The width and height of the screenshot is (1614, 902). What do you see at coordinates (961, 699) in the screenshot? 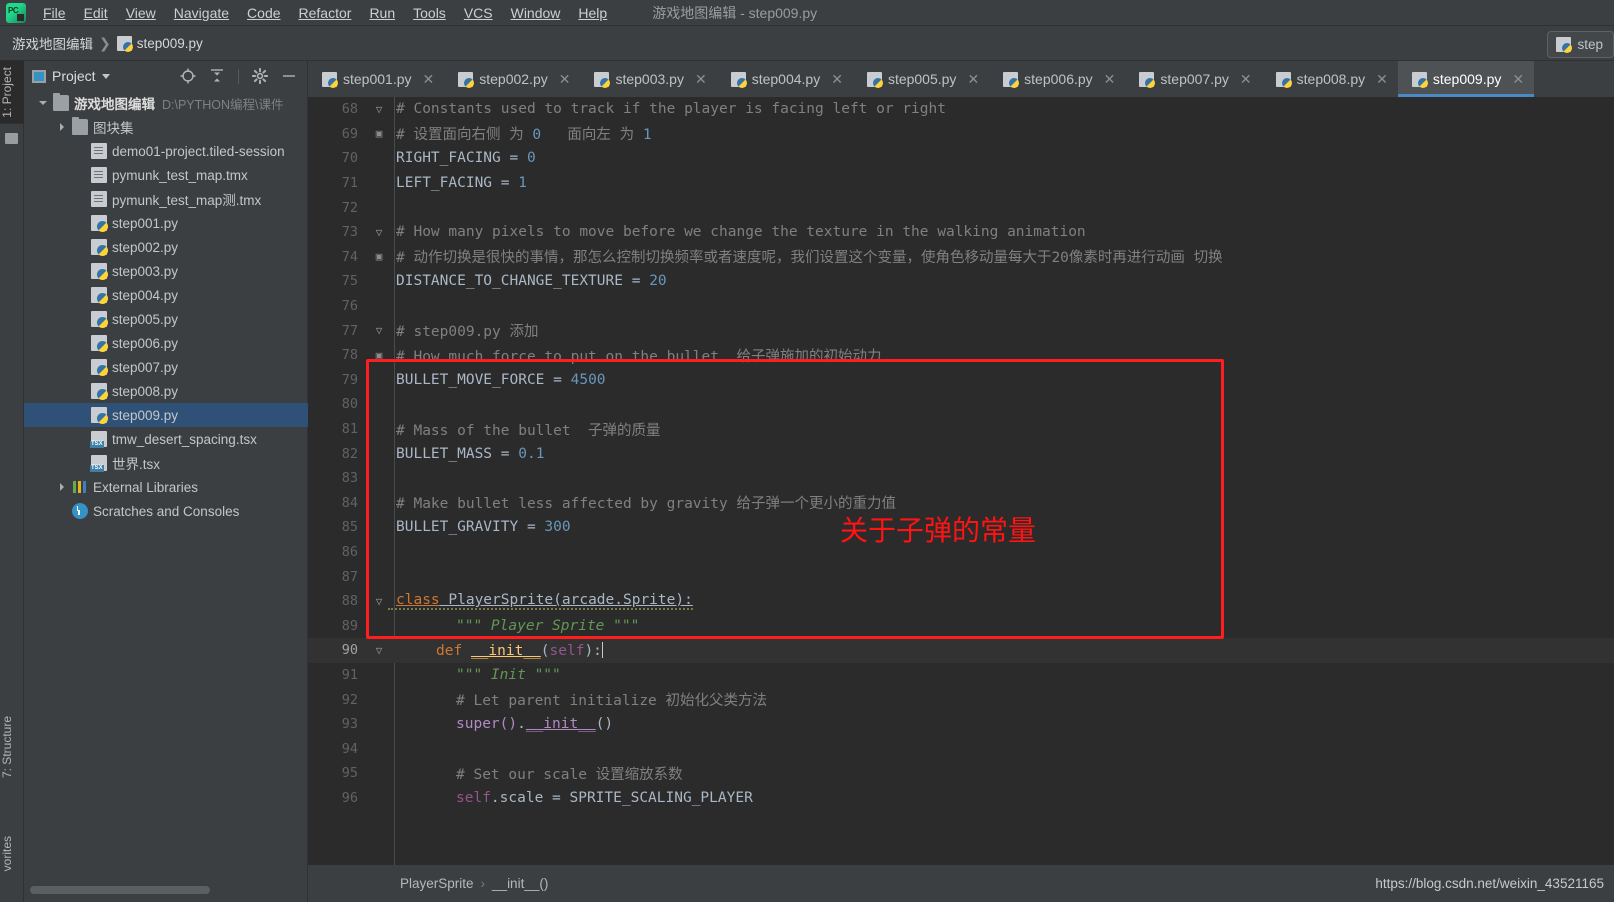
I see `code-line: 92 # Let parent initialize 初始化父类方法` at bounding box center [961, 699].